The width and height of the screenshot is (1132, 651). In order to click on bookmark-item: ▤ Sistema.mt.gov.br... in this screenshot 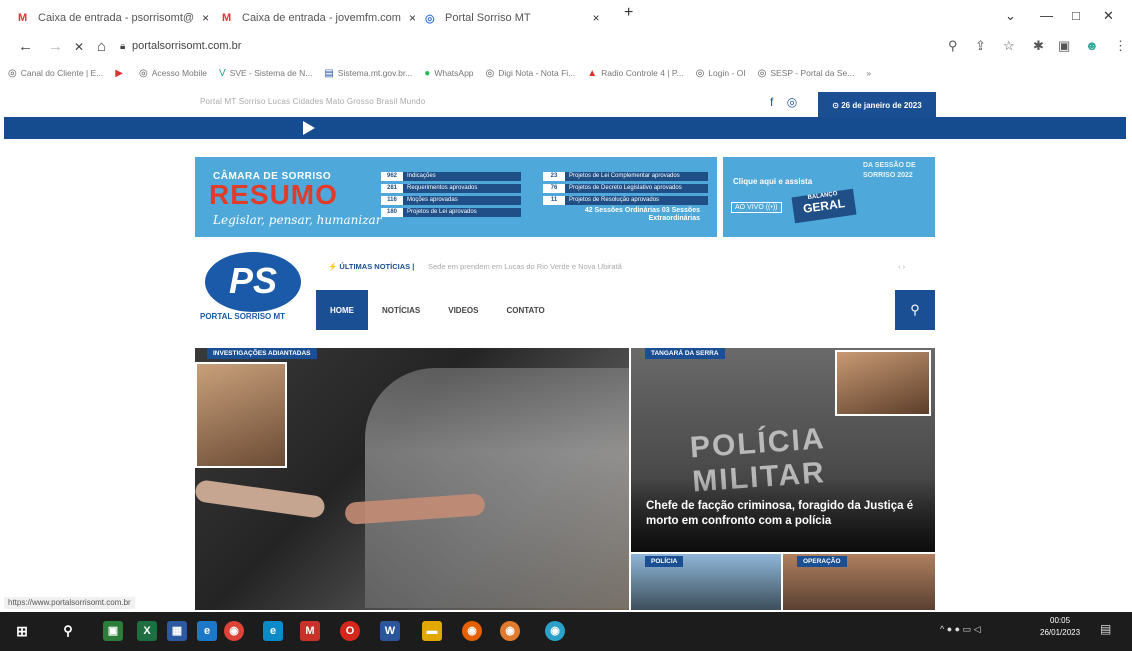, I will do `click(368, 73)`.